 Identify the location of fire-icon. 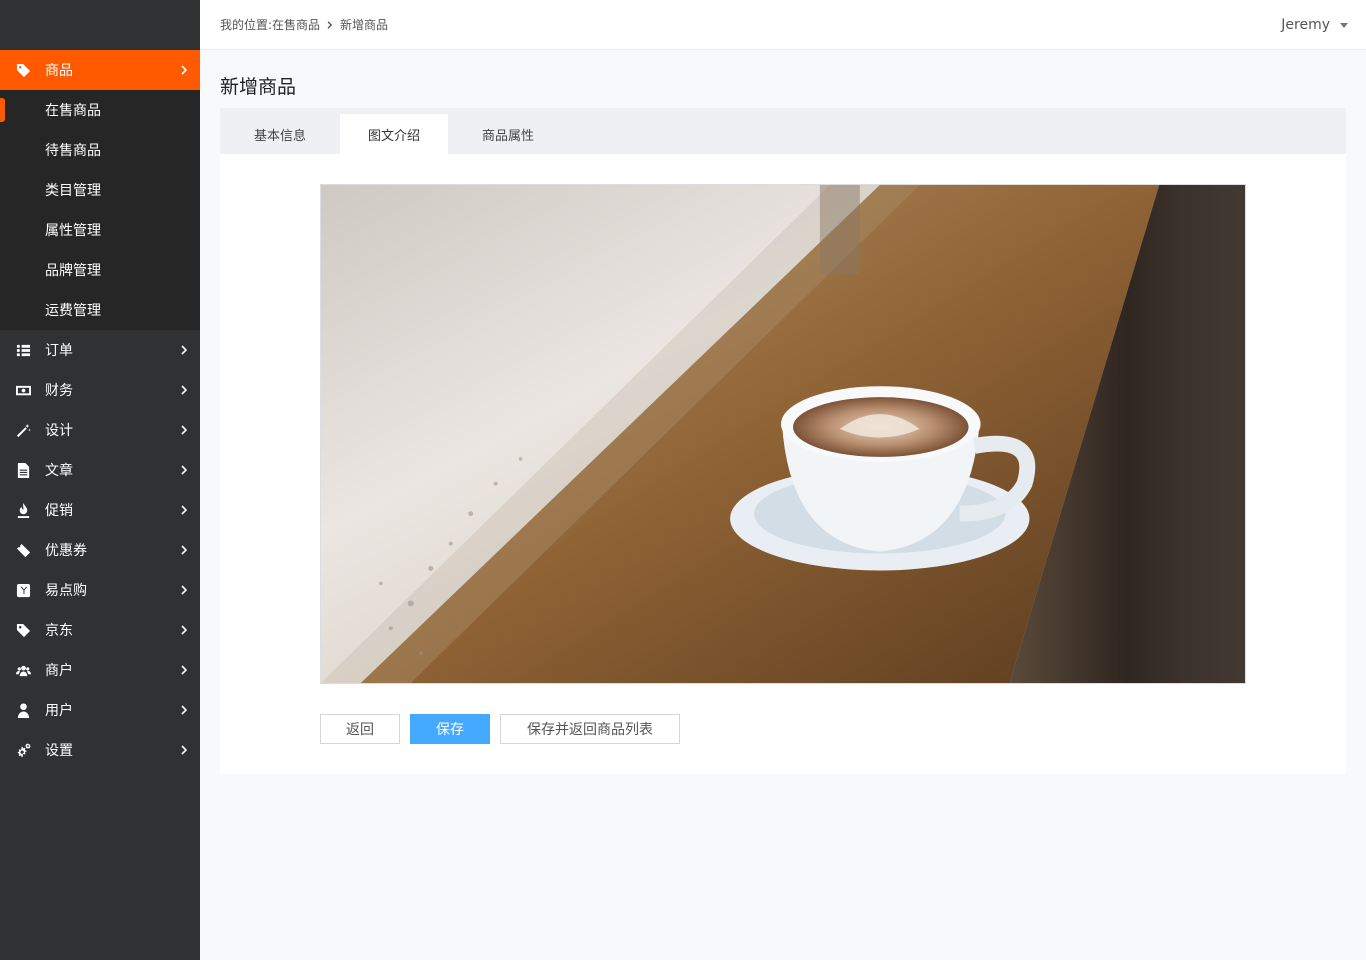
(23, 510).